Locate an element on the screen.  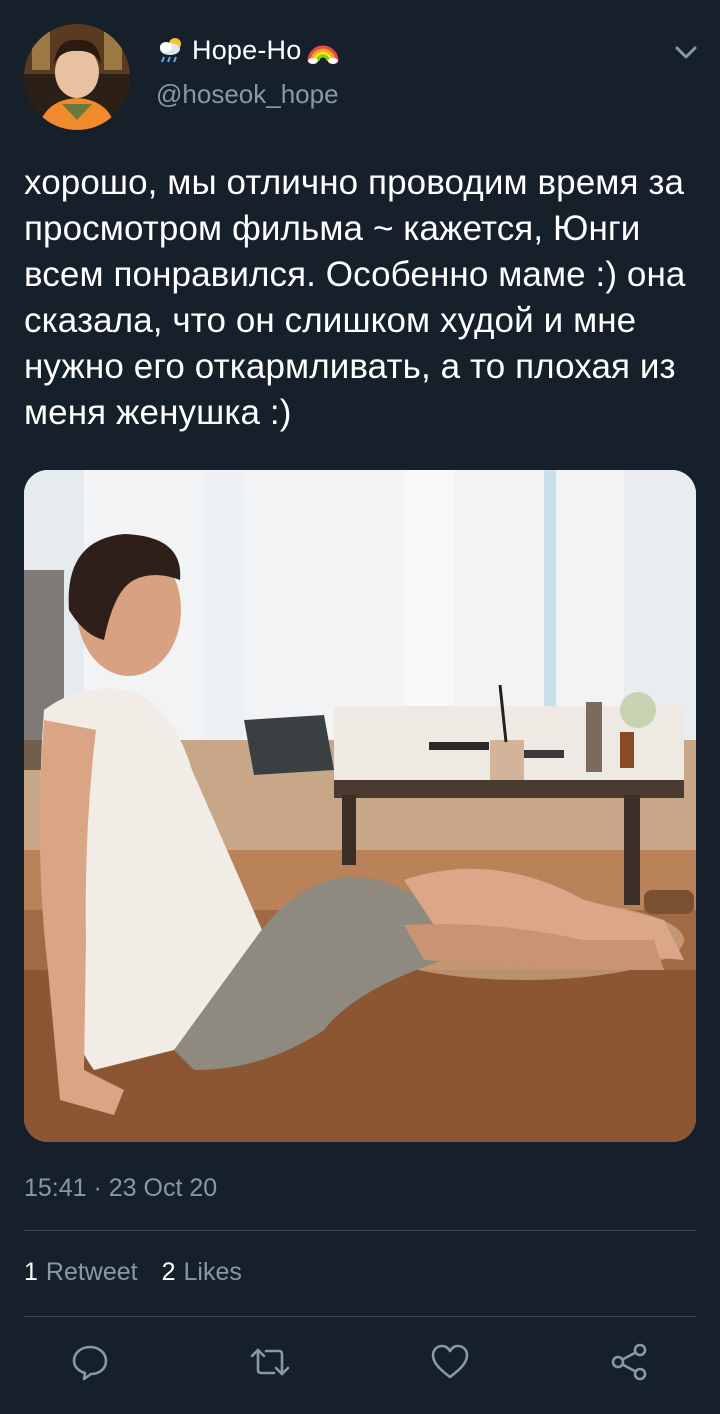
reply-icon is located at coordinates (90, 1364).